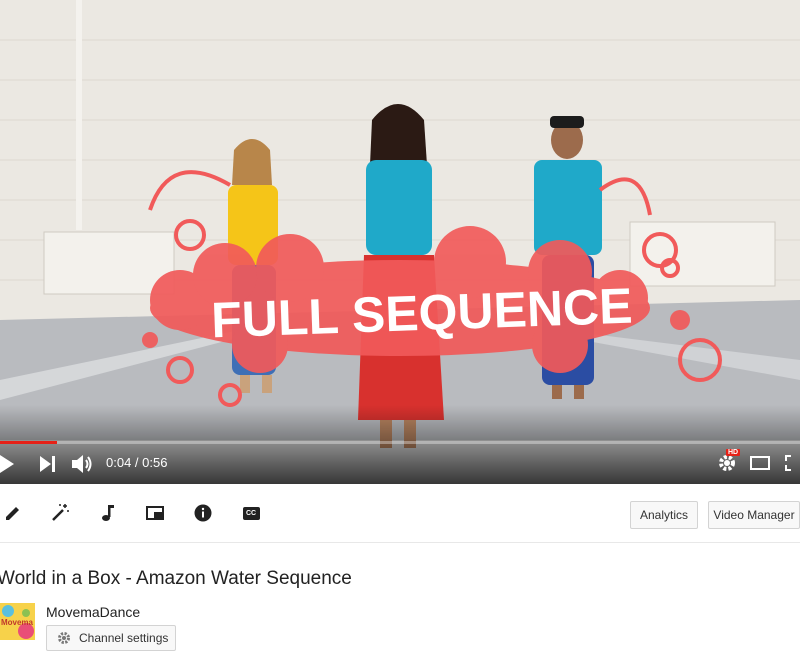  Describe the element at coordinates (119, 462) in the screenshot. I see `time-current: 0:04` at that location.